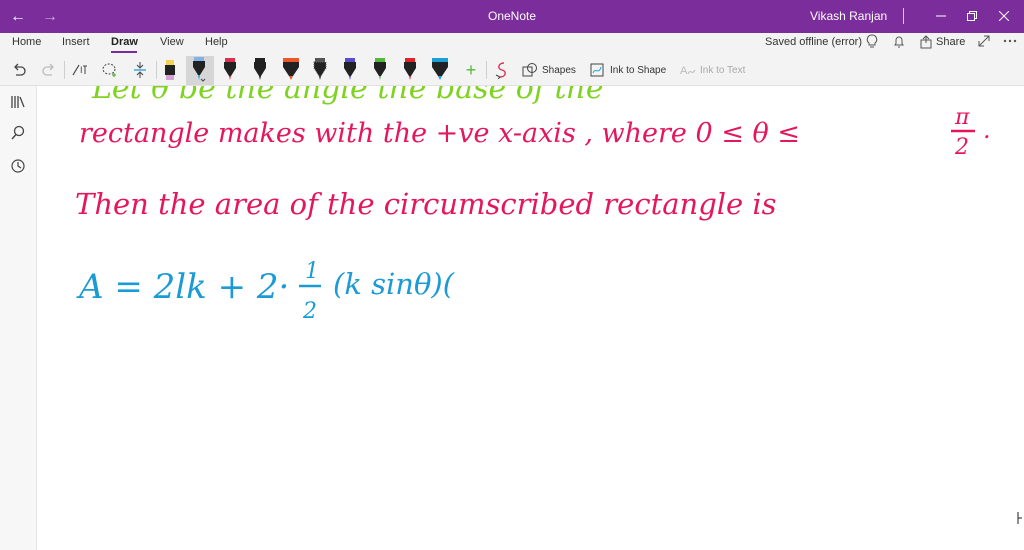  I want to click on title-bar: ← → OneNote Vikash Ranjan, so click(512, 16).